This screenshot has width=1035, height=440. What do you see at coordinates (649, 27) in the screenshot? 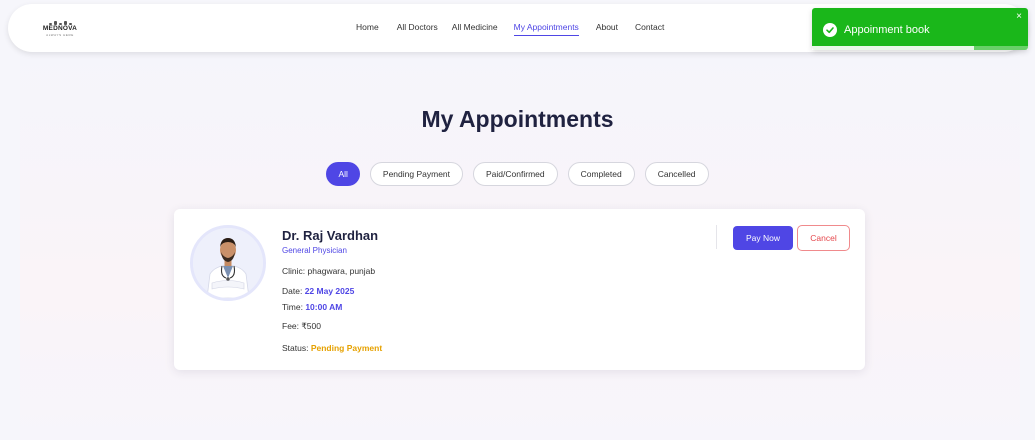
I see `nav-link-contact: Contact` at bounding box center [649, 27].